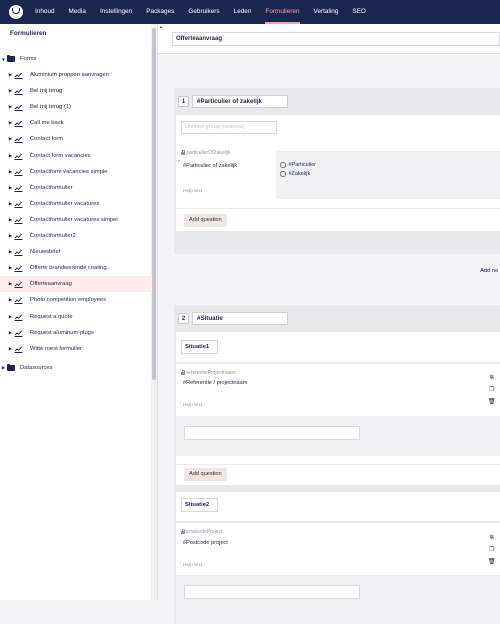 The height and width of the screenshot is (624, 500). What do you see at coordinates (51, 187) in the screenshot?
I see `tree-item-label: Contactformulier` at bounding box center [51, 187].